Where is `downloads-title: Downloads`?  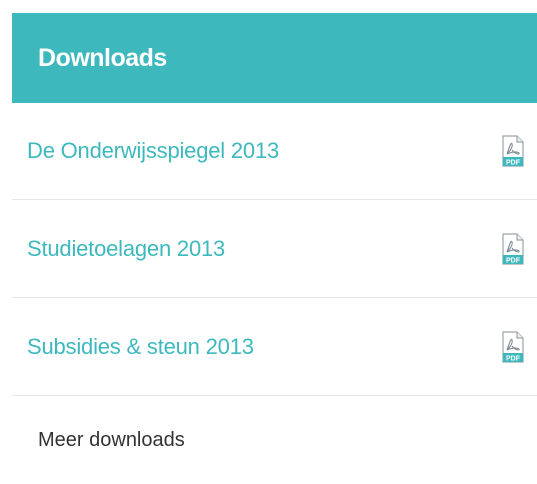 downloads-title: Downloads is located at coordinates (102, 57).